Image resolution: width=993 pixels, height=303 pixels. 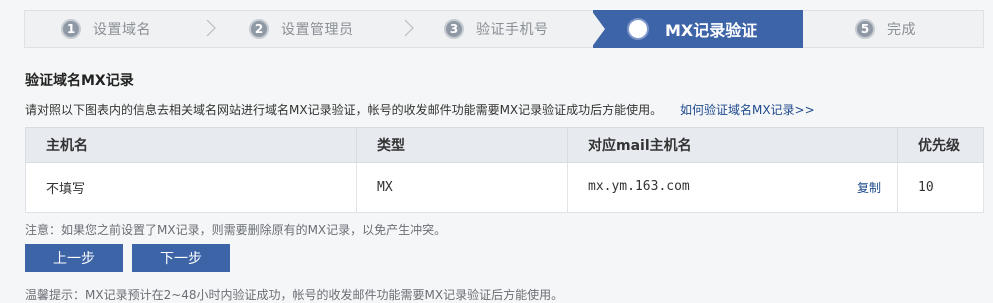 What do you see at coordinates (711, 30) in the screenshot?
I see `step-label-4: MX记录验证` at bounding box center [711, 30].